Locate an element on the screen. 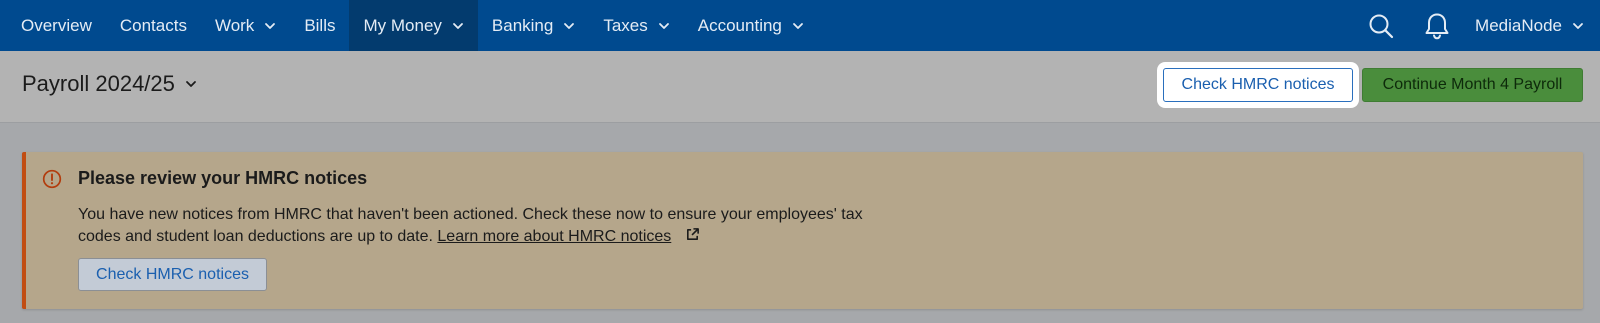 This screenshot has height=323, width=1600. nav-item-my-money: My Money is located at coordinates (413, 25).